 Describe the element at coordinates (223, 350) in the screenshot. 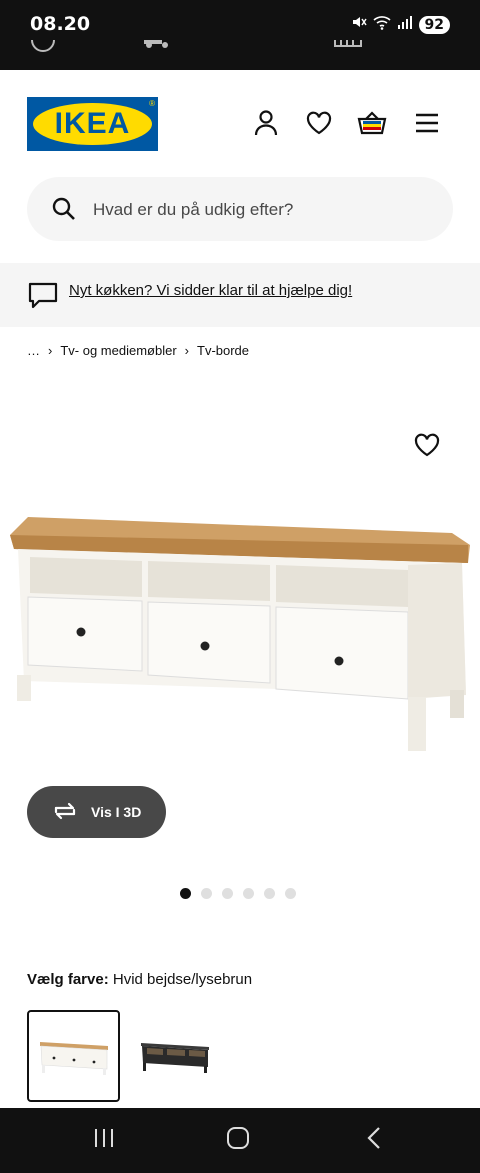

I see `breadcrumb-item-tv-benches: Tv-borde` at that location.